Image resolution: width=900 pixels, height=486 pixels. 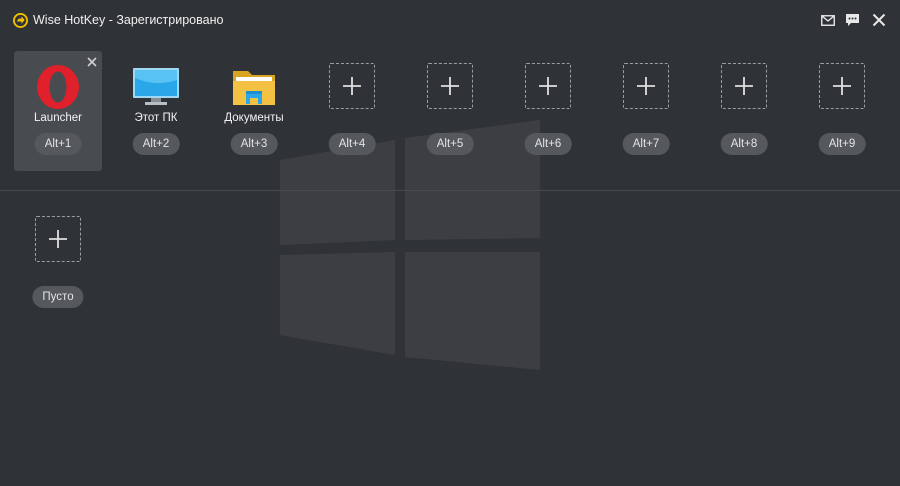 I want to click on hotkey-badge: Alt+4, so click(x=352, y=144).